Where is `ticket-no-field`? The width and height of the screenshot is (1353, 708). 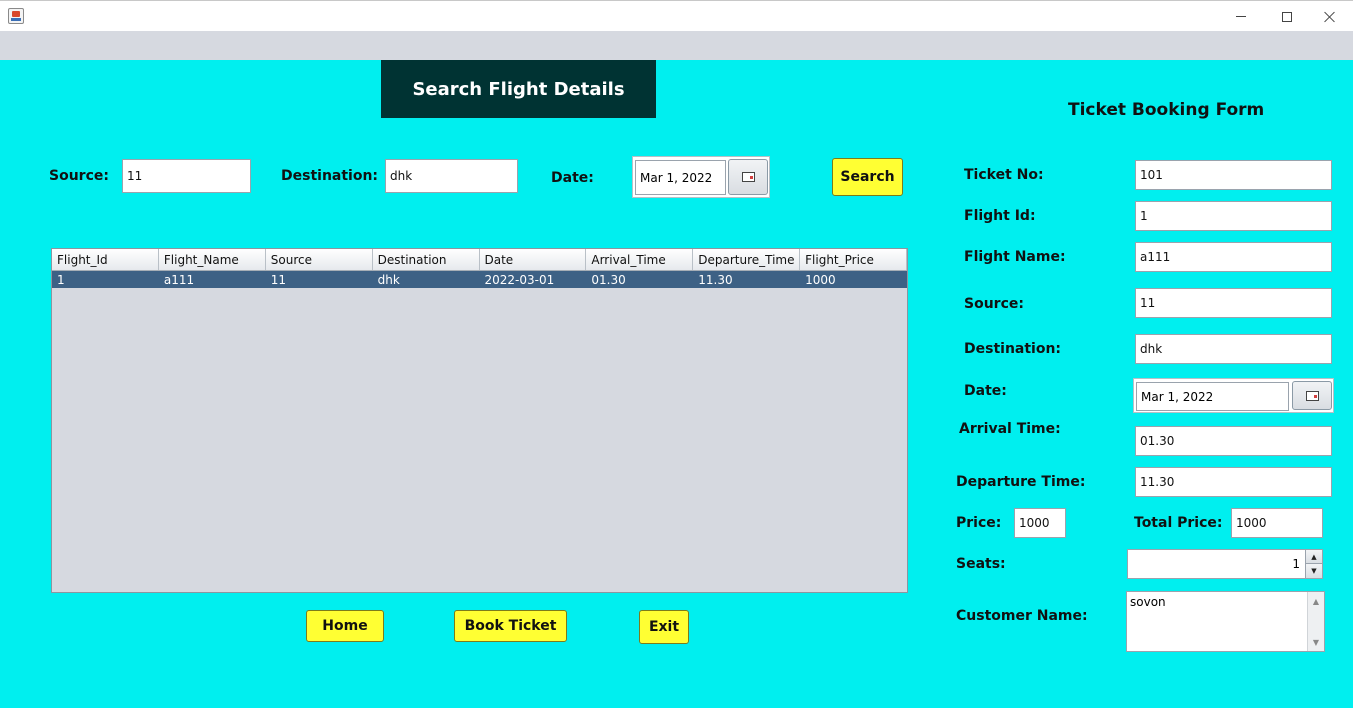 ticket-no-field is located at coordinates (1233, 175).